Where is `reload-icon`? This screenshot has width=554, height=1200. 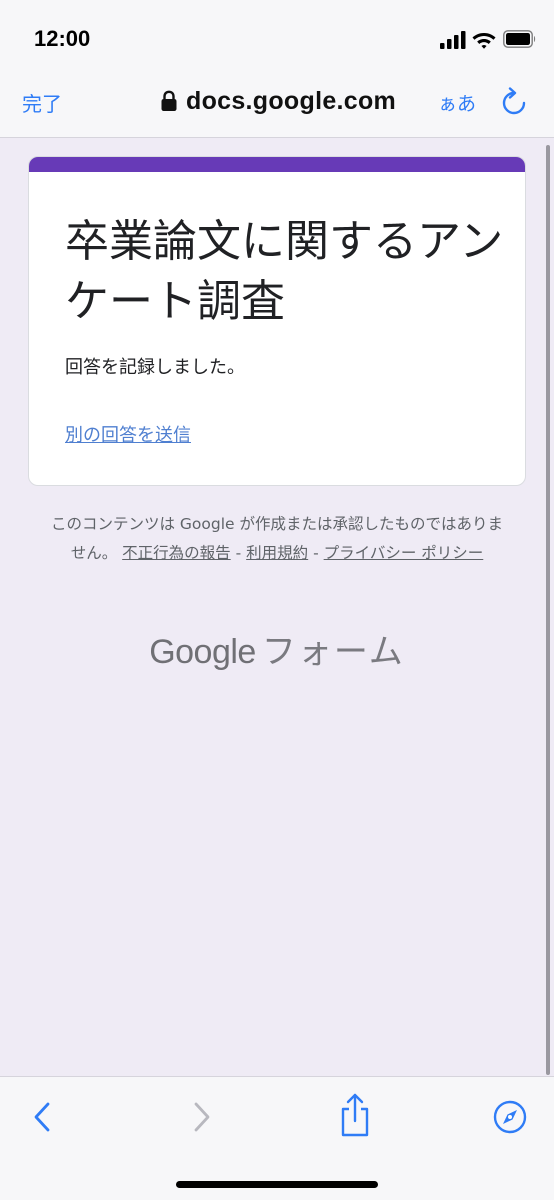
reload-icon is located at coordinates (514, 102).